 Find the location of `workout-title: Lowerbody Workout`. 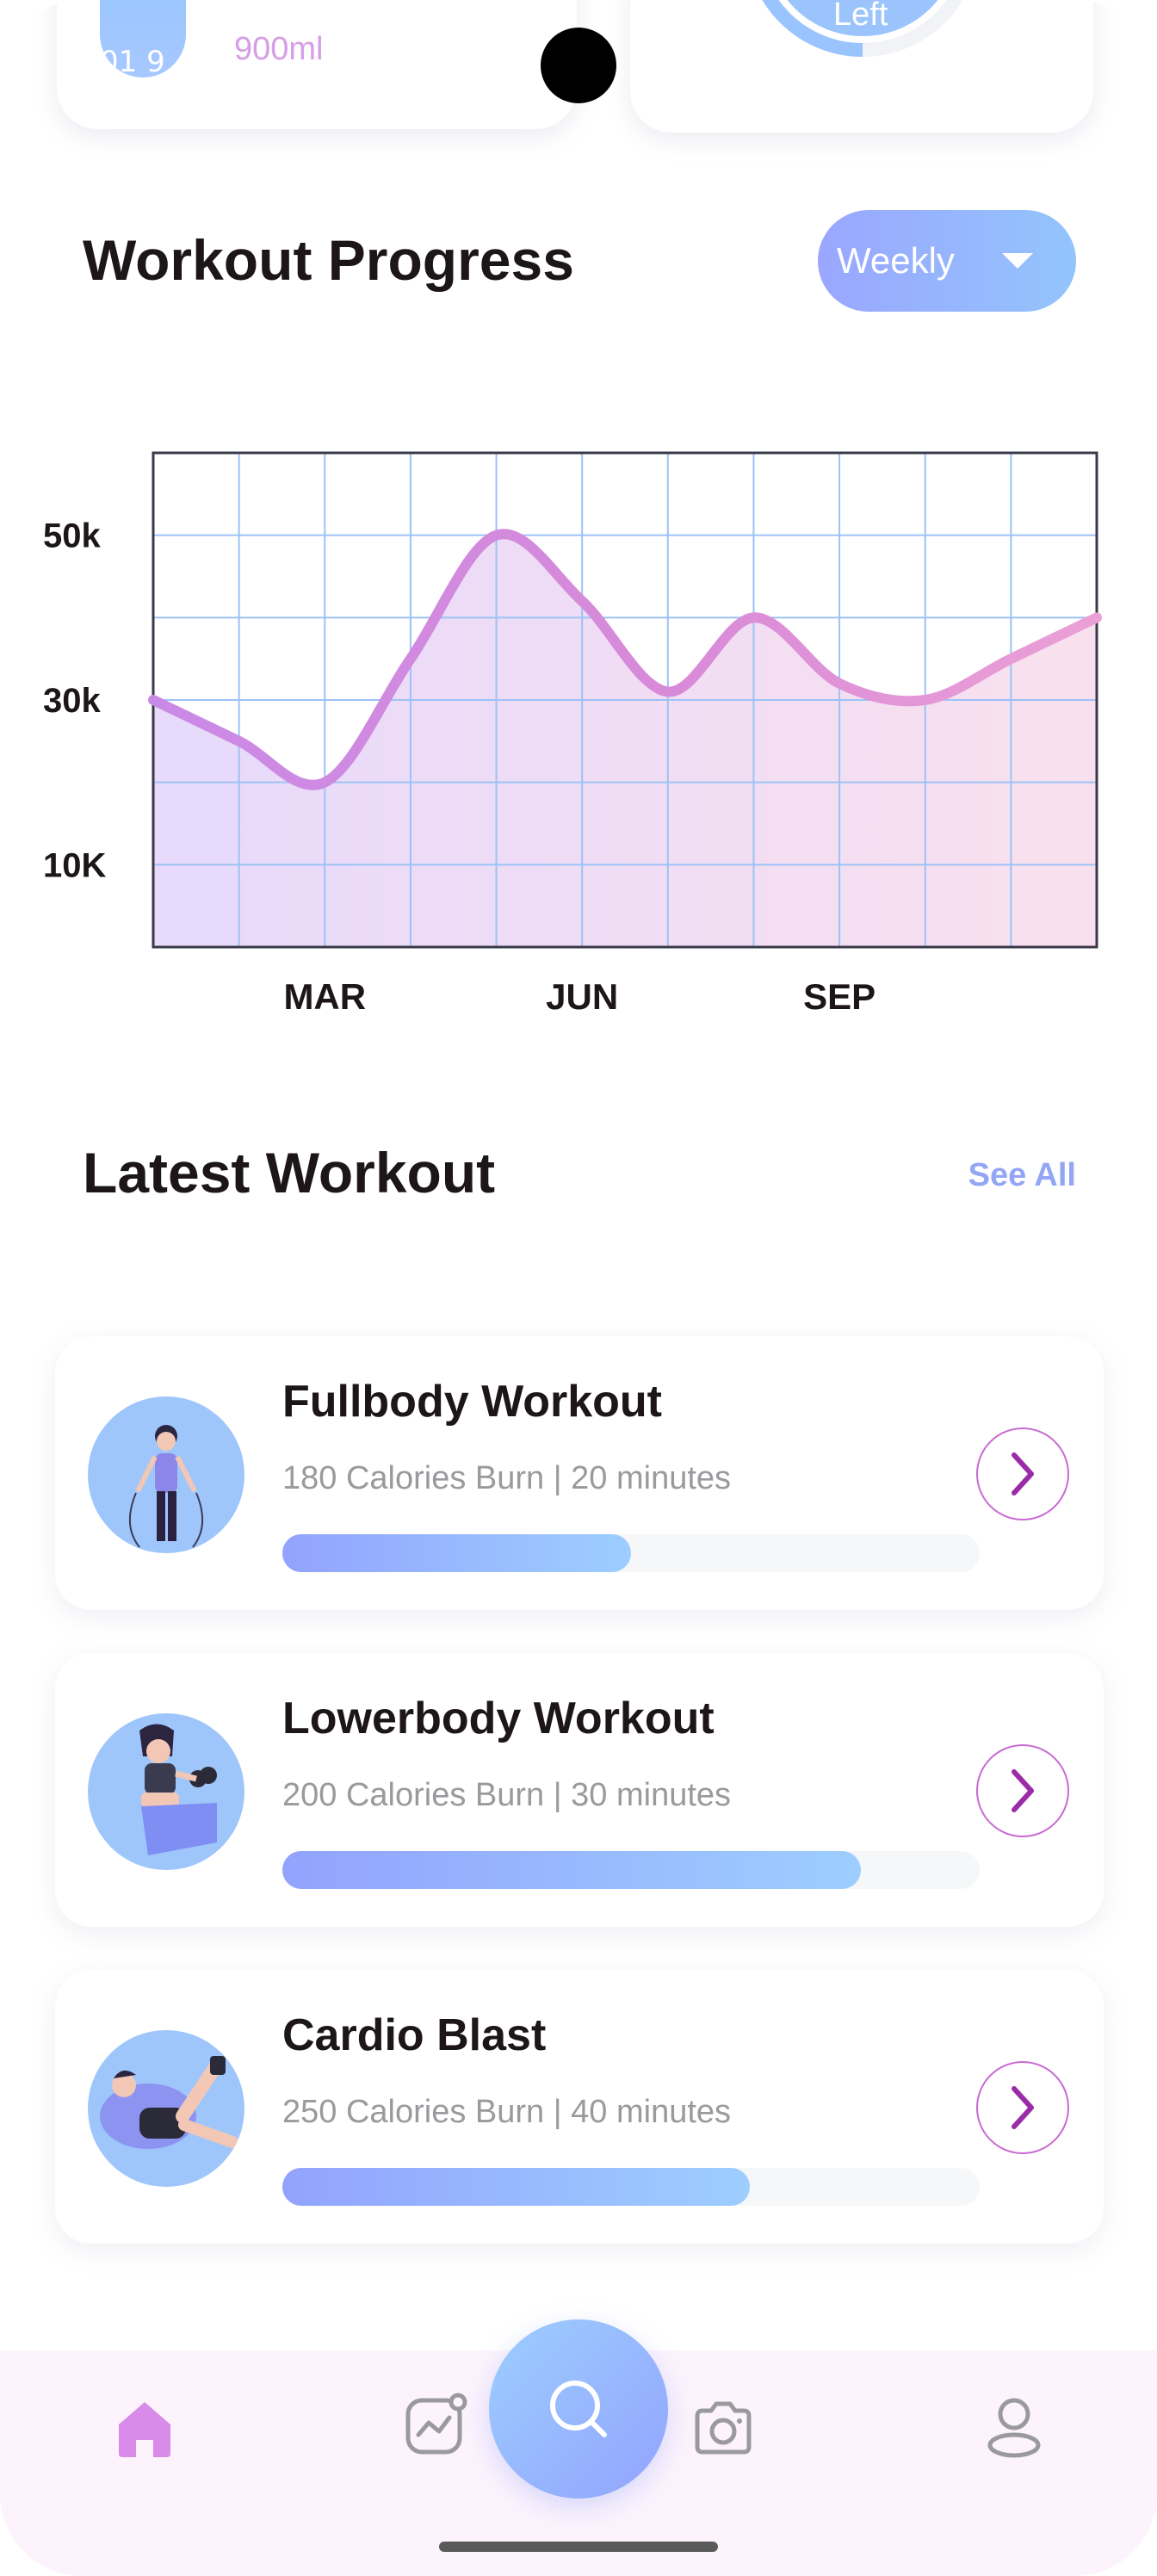

workout-title: Lowerbody Workout is located at coordinates (499, 1719).